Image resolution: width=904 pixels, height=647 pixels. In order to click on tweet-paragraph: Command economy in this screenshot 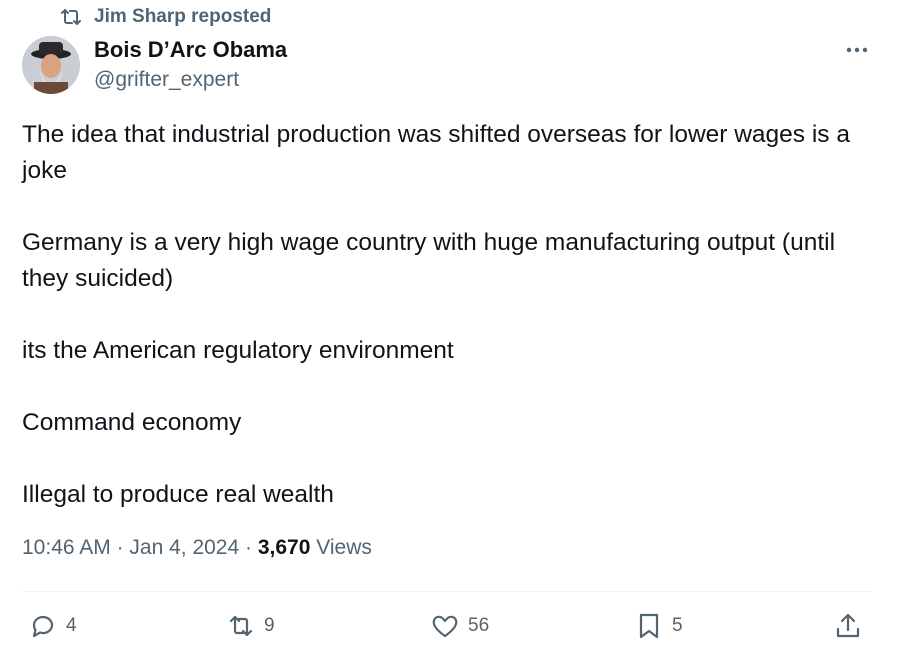, I will do `click(132, 422)`.